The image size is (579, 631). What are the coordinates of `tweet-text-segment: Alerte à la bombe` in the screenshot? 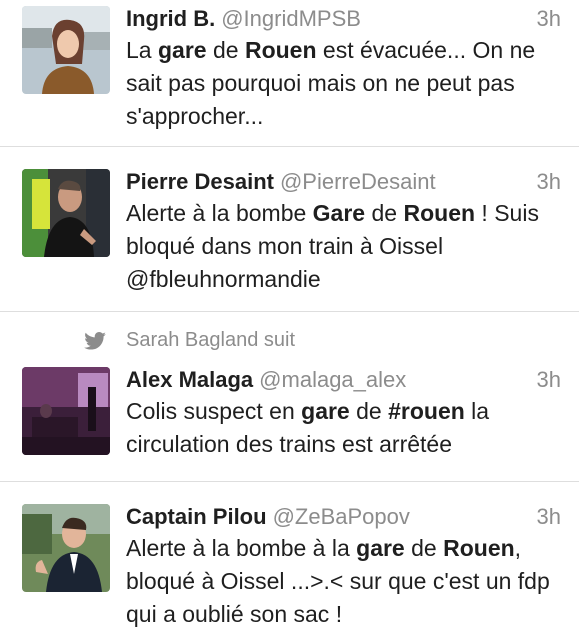 It's located at (219, 213).